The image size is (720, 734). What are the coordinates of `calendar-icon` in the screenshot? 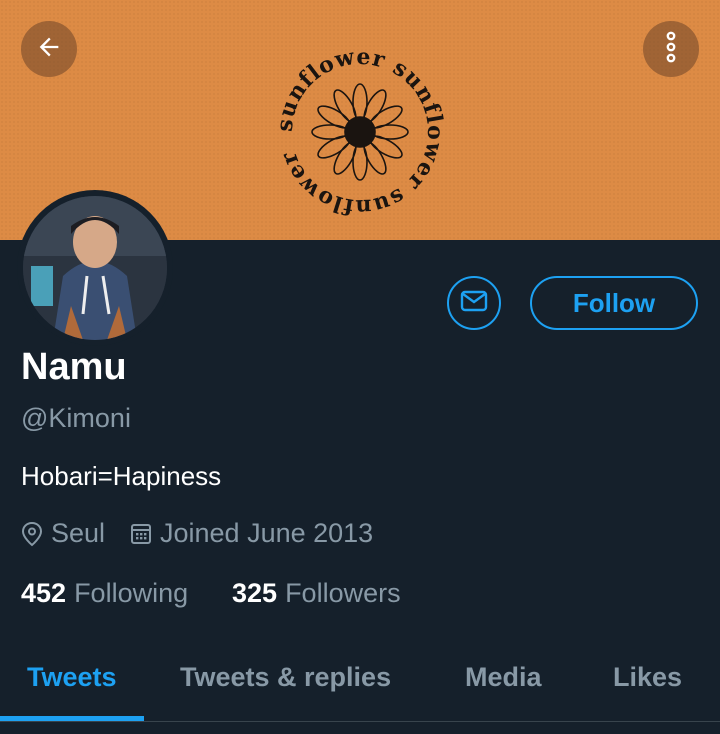 It's located at (141, 534).